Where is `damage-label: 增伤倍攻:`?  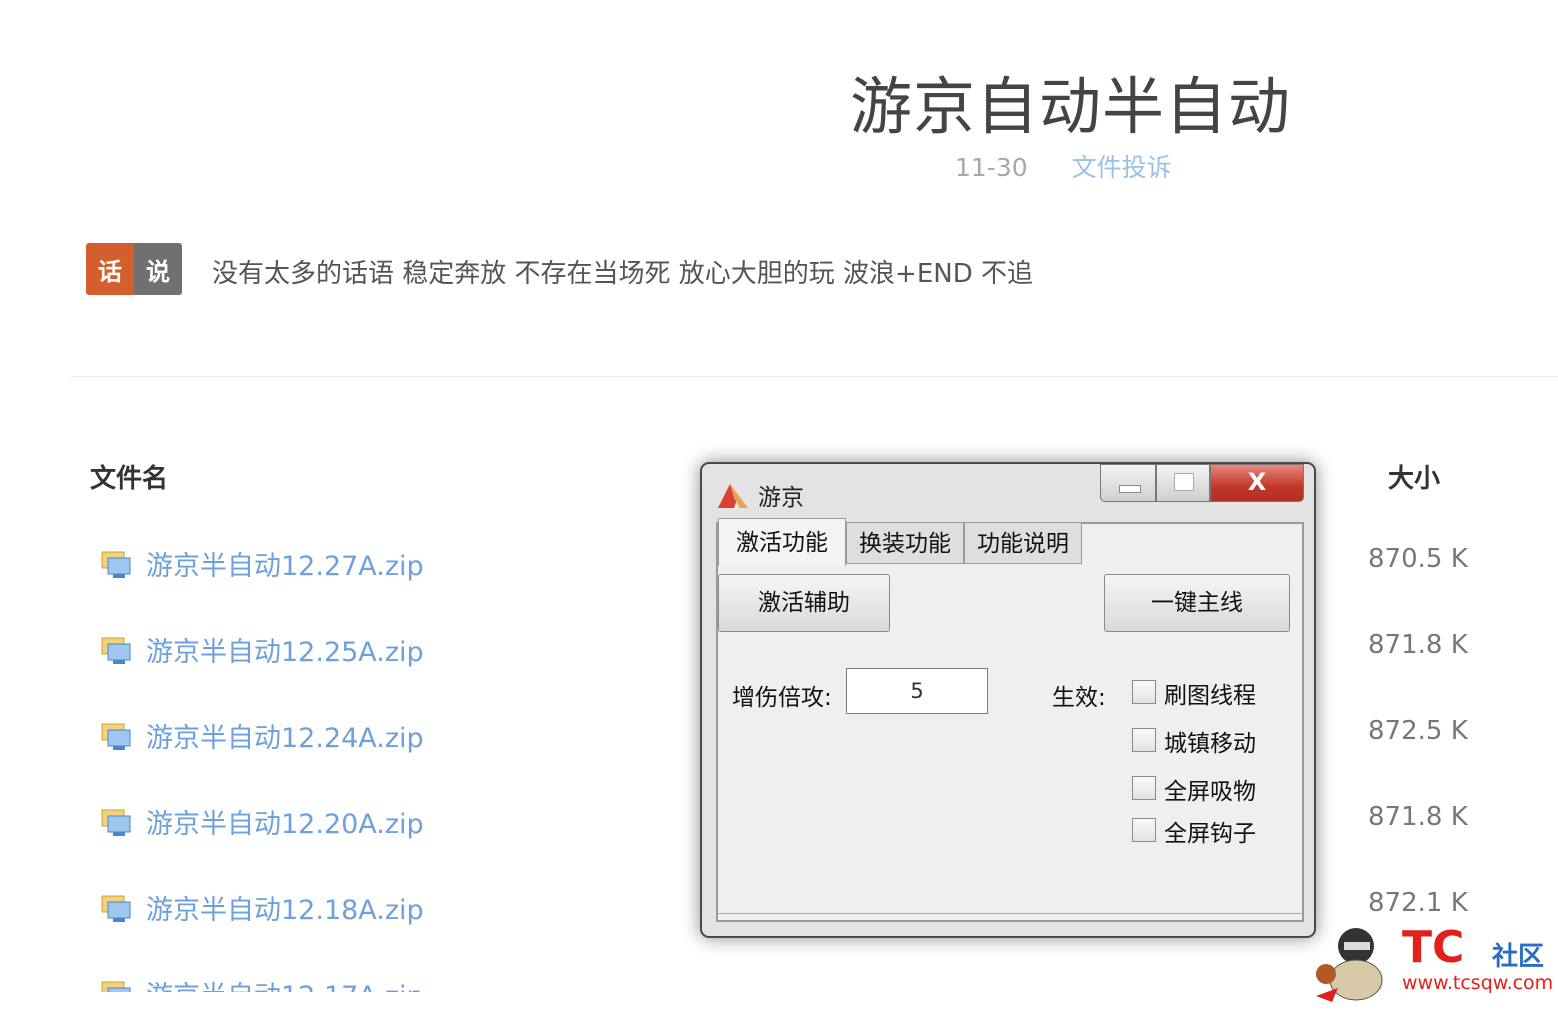
damage-label: 增伤倍攻: is located at coordinates (782, 698).